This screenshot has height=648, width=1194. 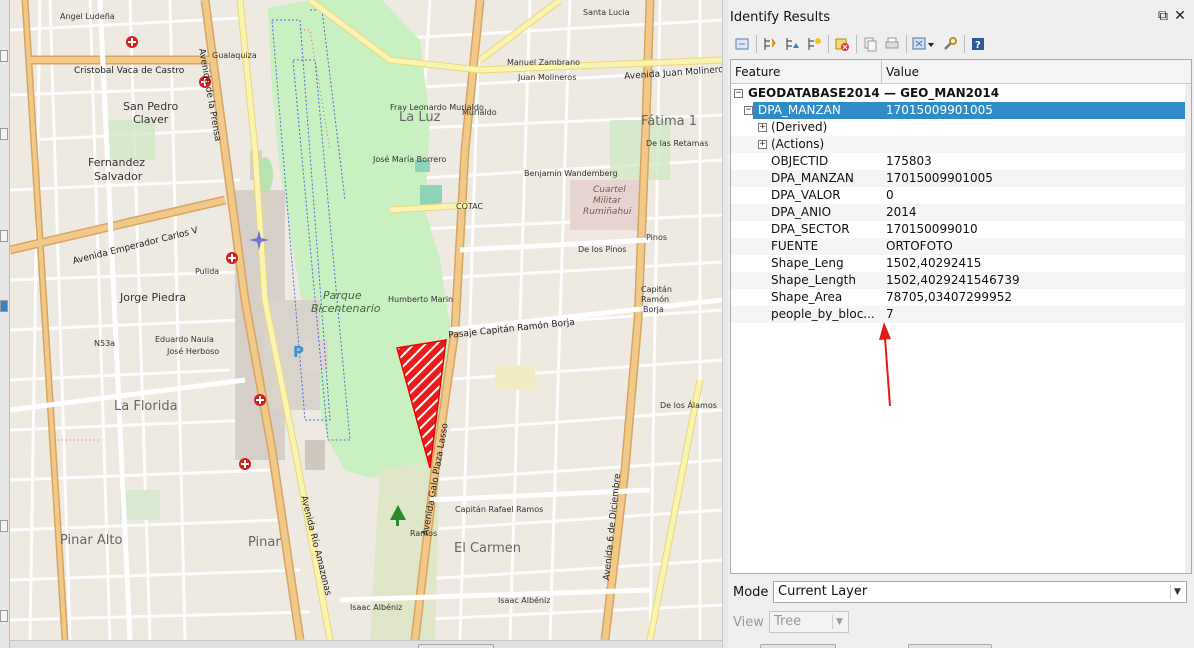 I want to click on tree-group-row: + (Derived), so click(x=961, y=127).